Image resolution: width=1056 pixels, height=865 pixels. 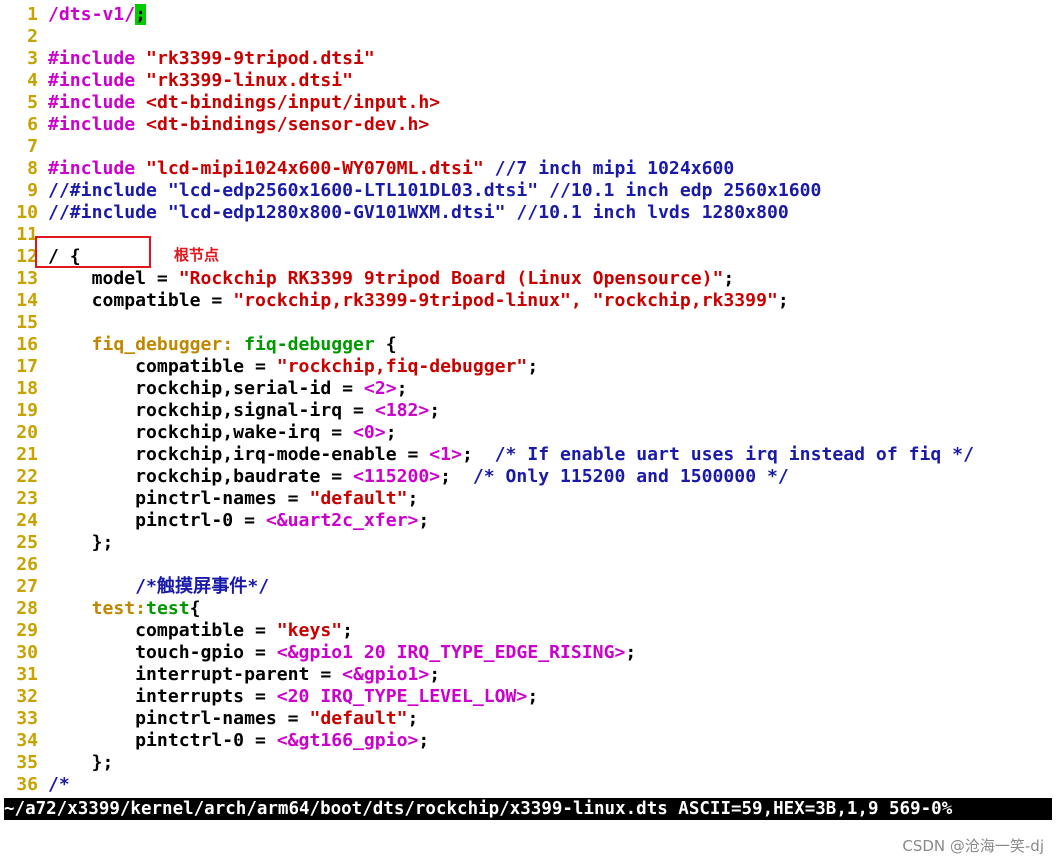 What do you see at coordinates (32, 102) in the screenshot?
I see `line-number: 5` at bounding box center [32, 102].